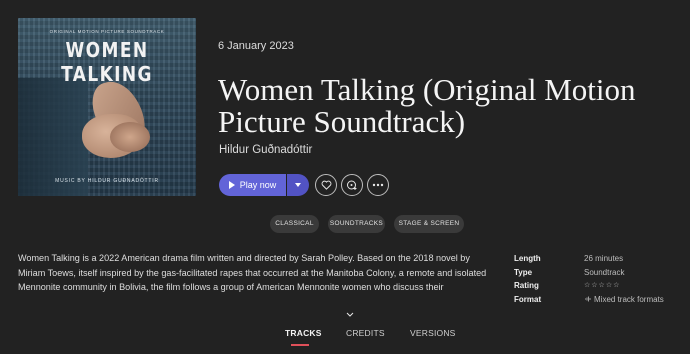 Image resolution: width=690 pixels, height=354 pixels. What do you see at coordinates (256, 46) in the screenshot?
I see `release-date: 6 January 2023` at bounding box center [256, 46].